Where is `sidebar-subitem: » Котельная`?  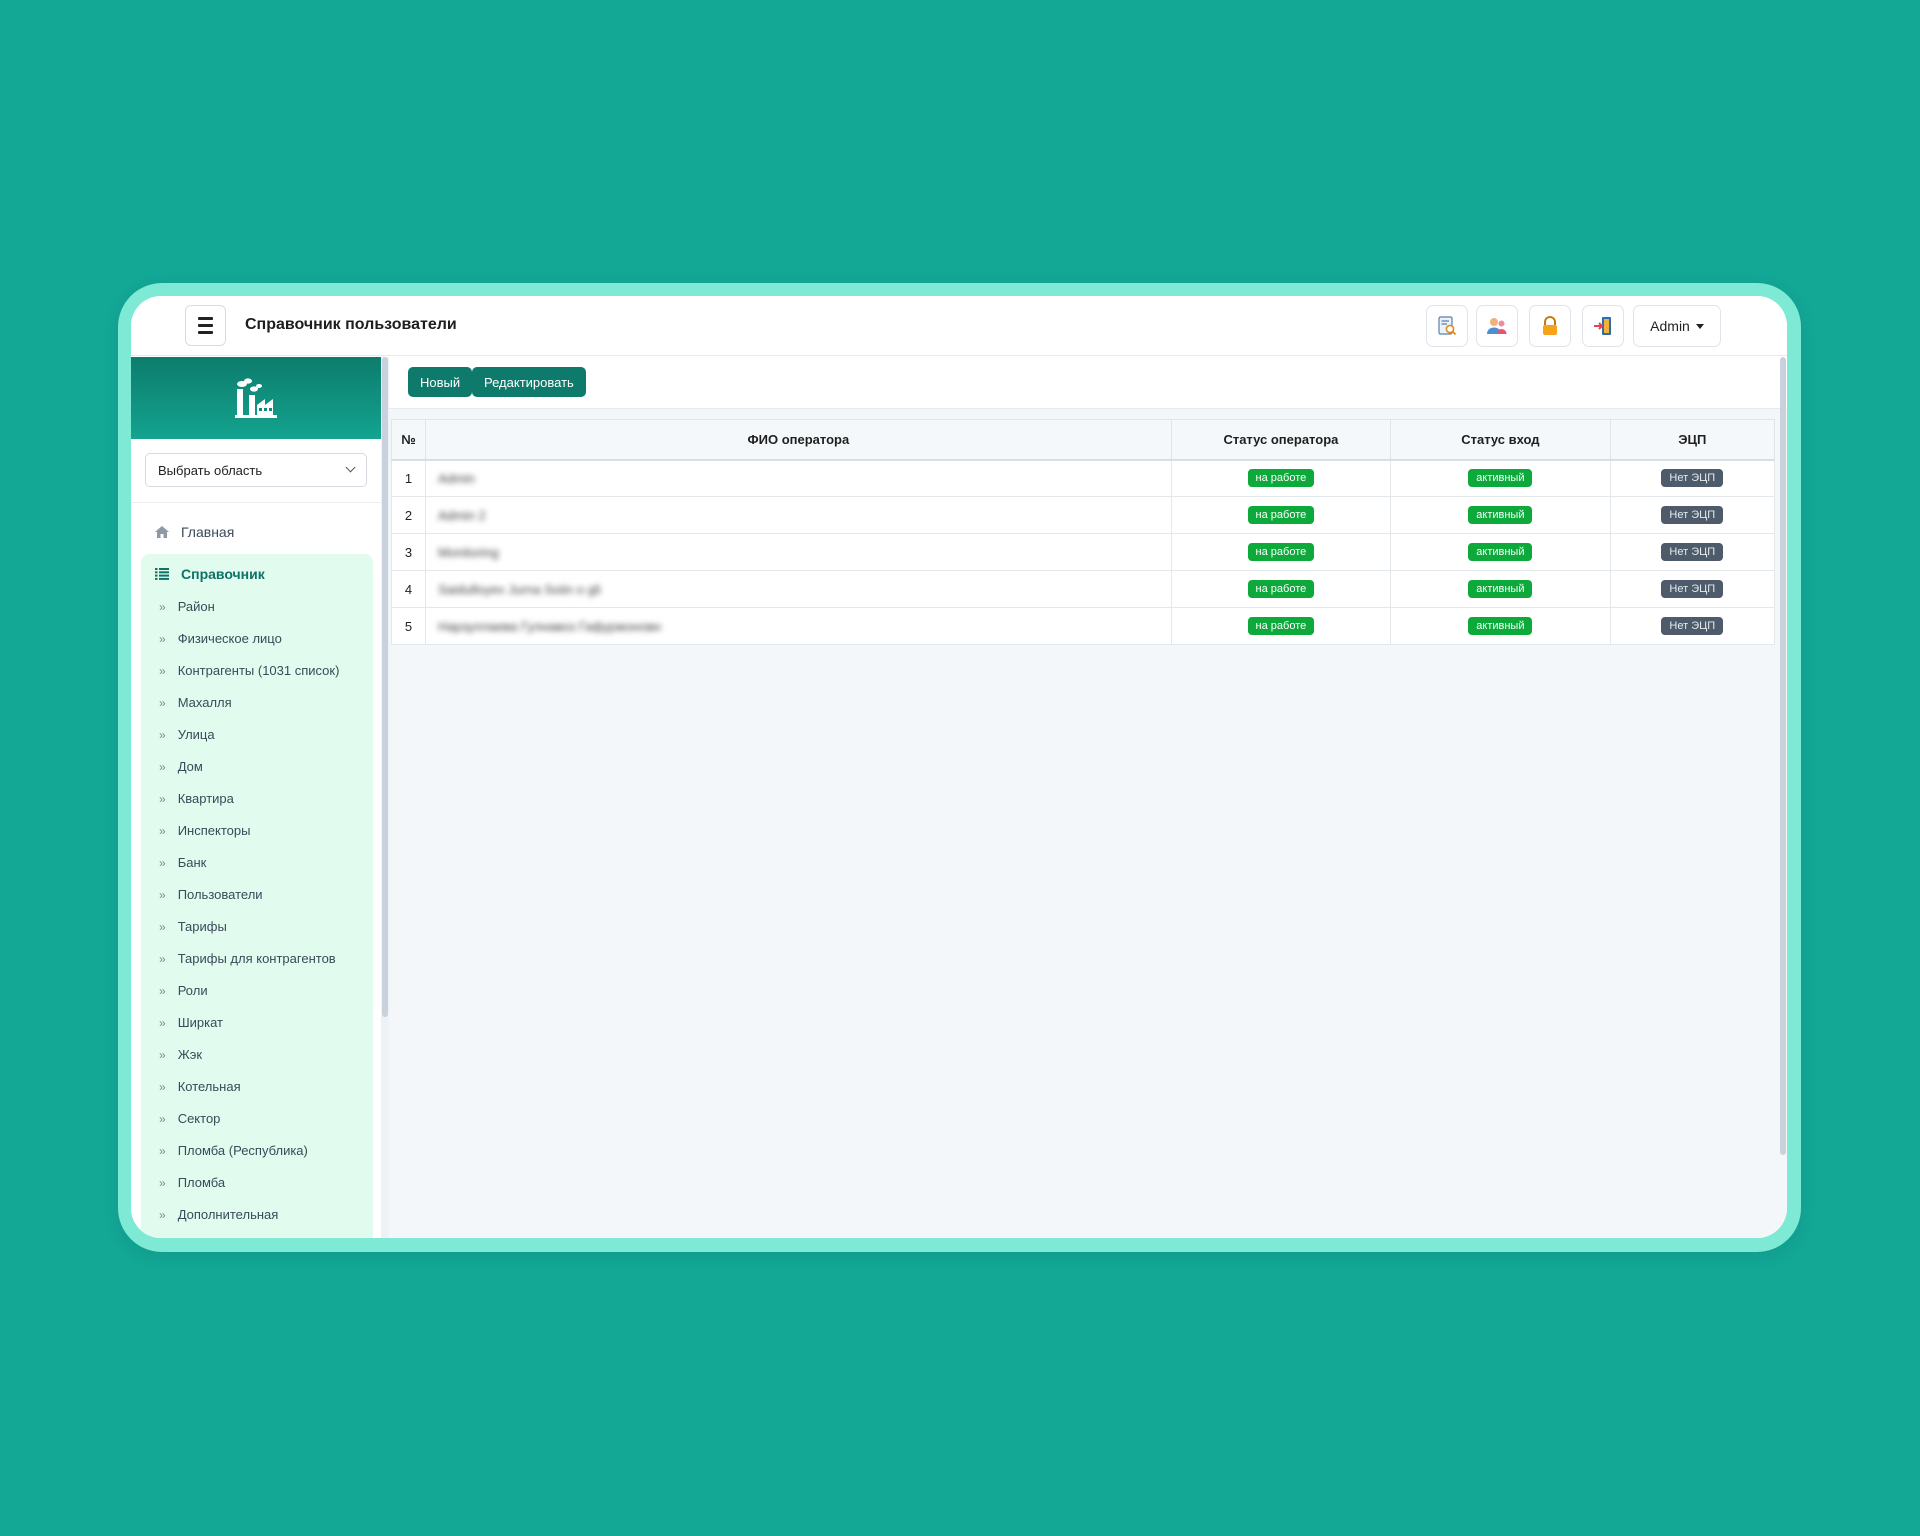 sidebar-subitem: » Котельная is located at coordinates (264, 1087).